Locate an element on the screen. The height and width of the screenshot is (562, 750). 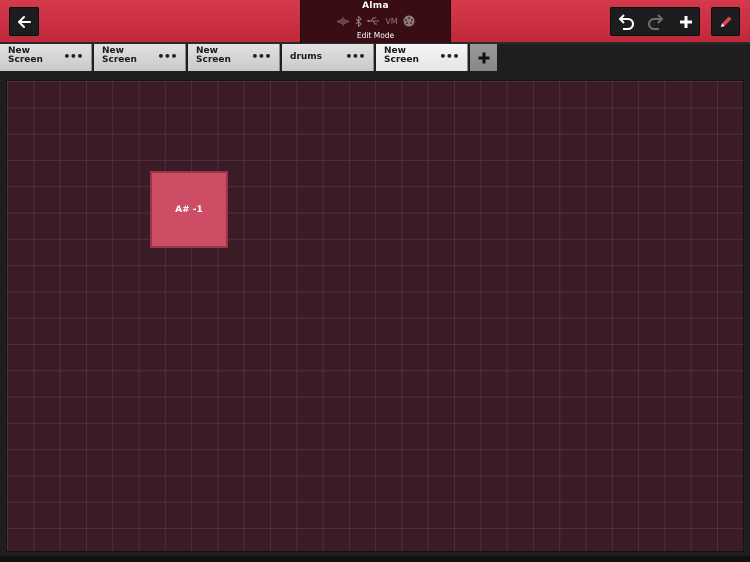
undo-button is located at coordinates (625, 21).